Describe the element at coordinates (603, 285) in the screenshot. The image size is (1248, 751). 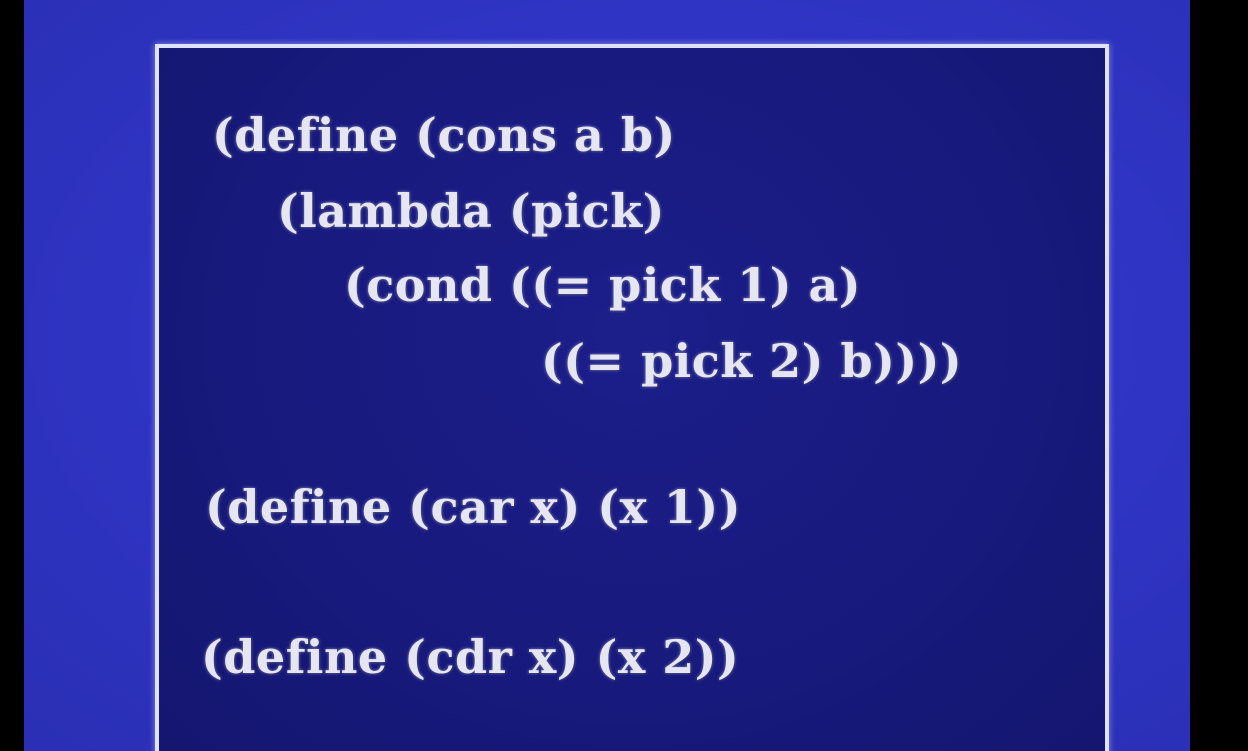
I see `code-line-cond-first-clause: (cond ((= pick 1) a)` at that location.